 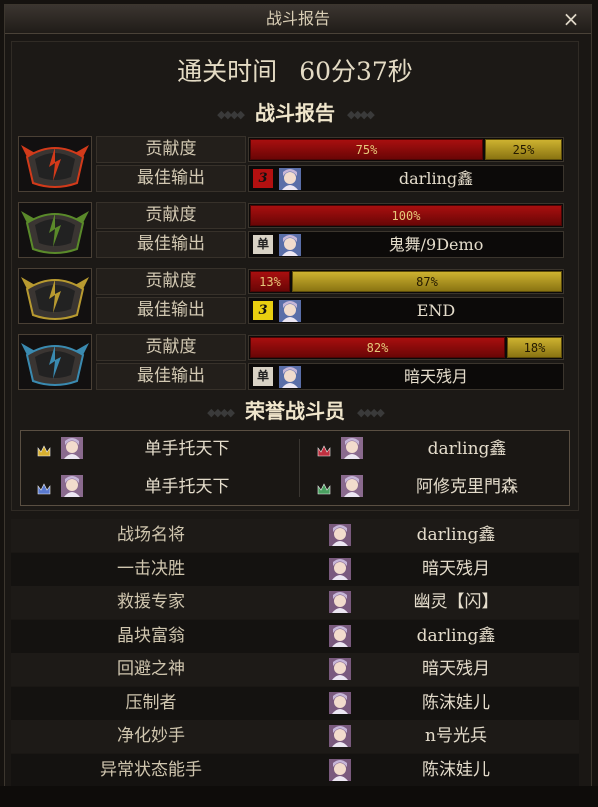 What do you see at coordinates (151, 769) in the screenshot?
I see `award-title: 异常状态能手` at bounding box center [151, 769].